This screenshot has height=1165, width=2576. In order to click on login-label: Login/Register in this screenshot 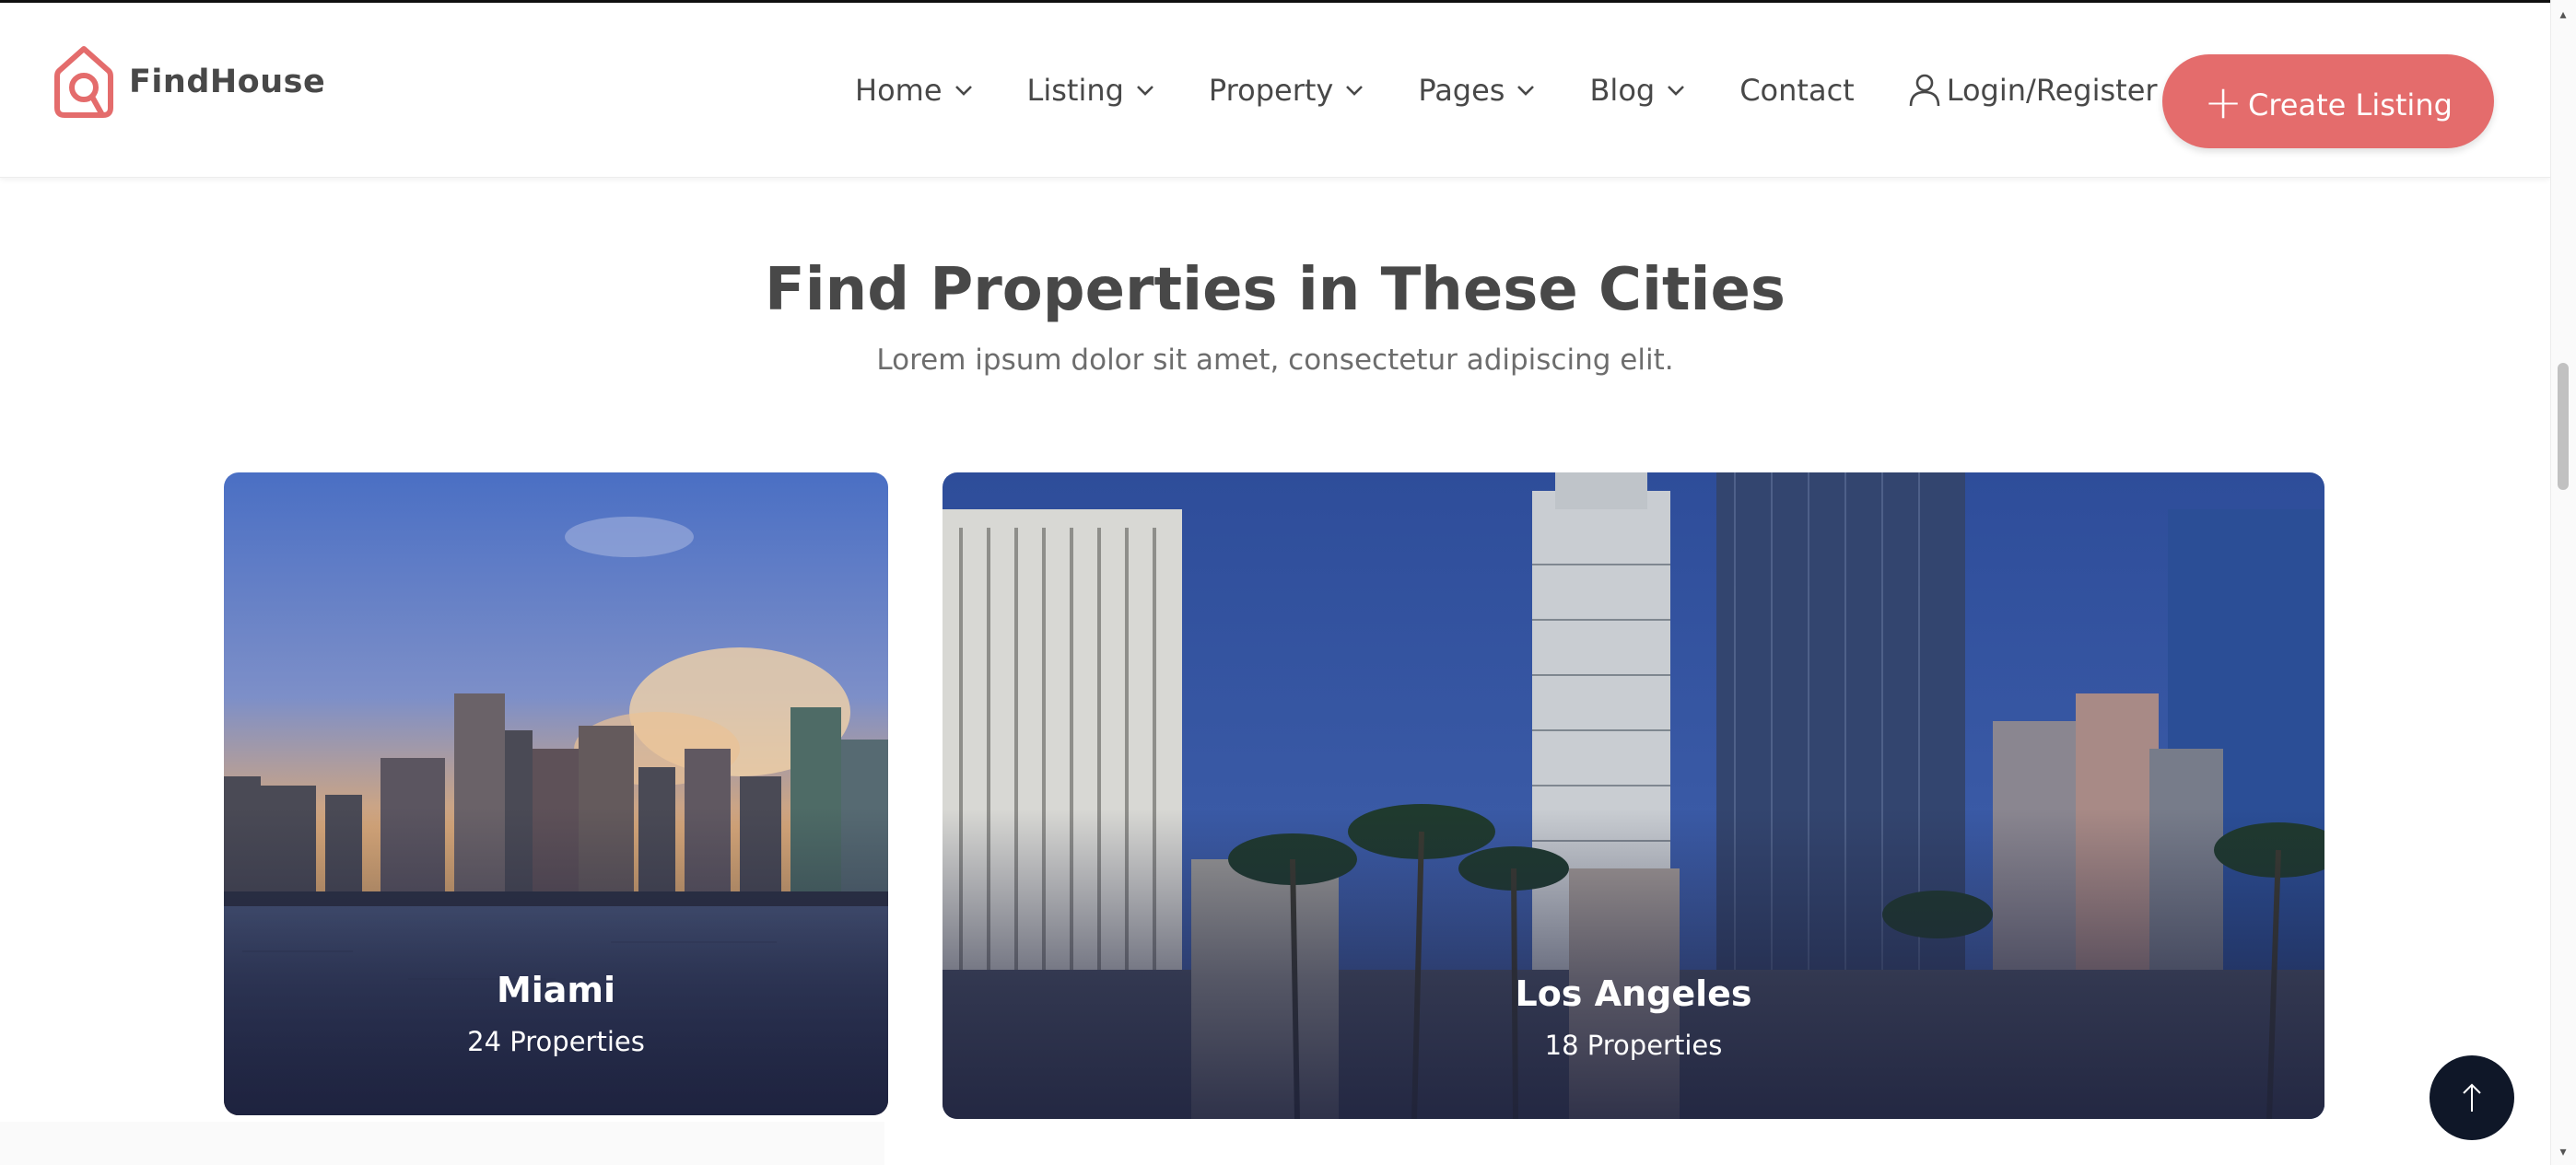, I will do `click(2052, 90)`.